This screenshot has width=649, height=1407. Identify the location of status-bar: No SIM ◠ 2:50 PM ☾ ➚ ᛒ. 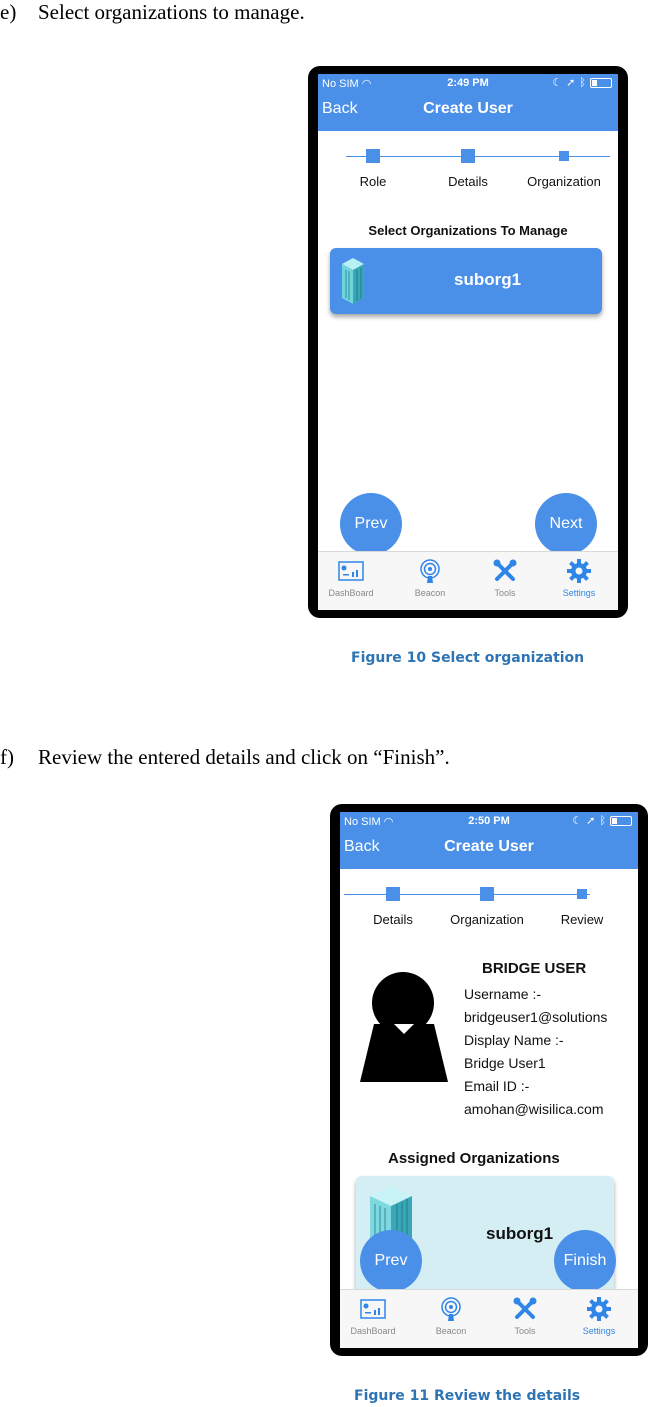
(489, 821).